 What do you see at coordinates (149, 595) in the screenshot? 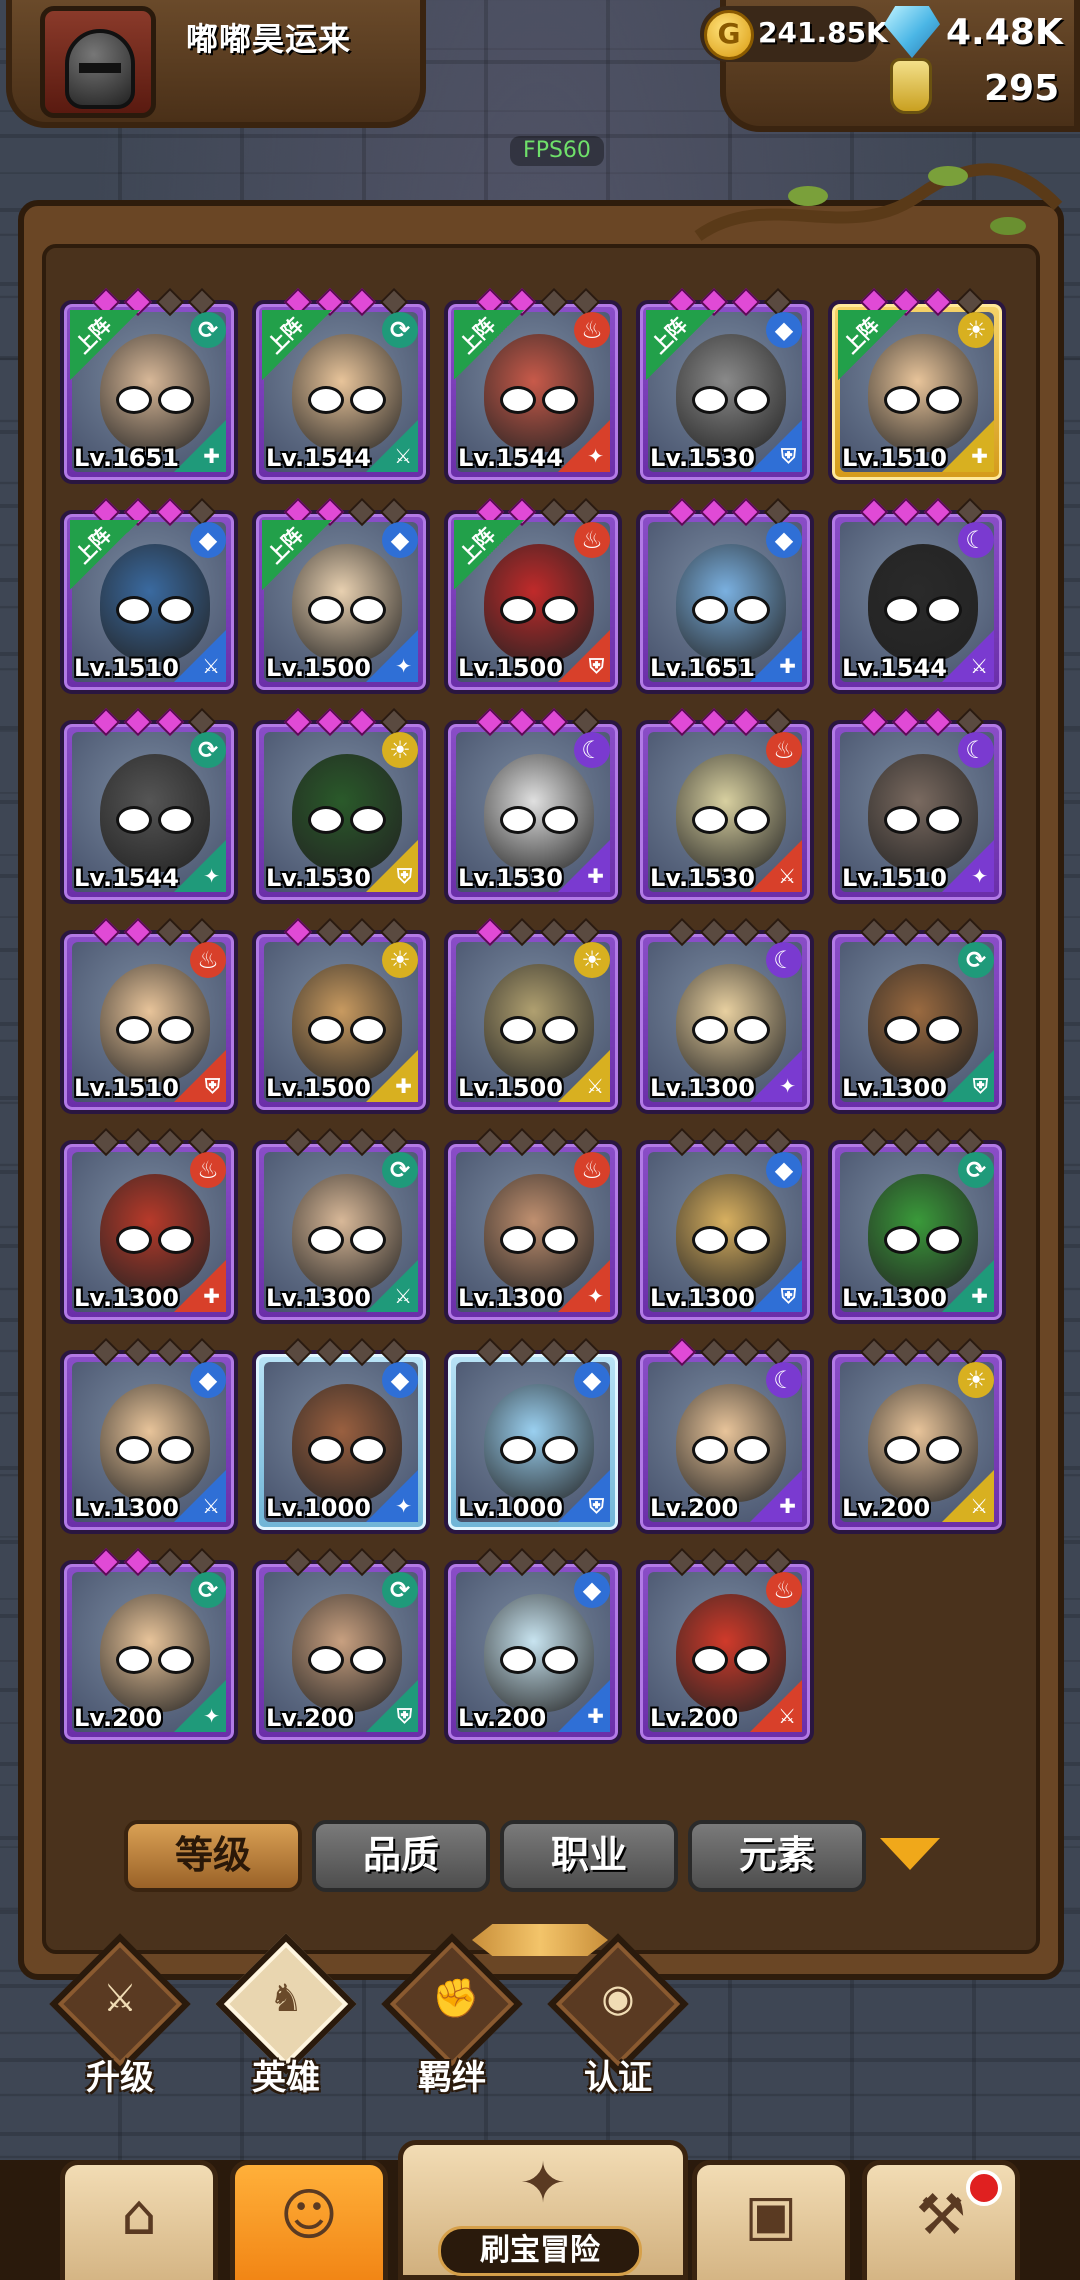
I see `hero-card: 上阵 ◆ ⚔ Lv.1510` at bounding box center [149, 595].